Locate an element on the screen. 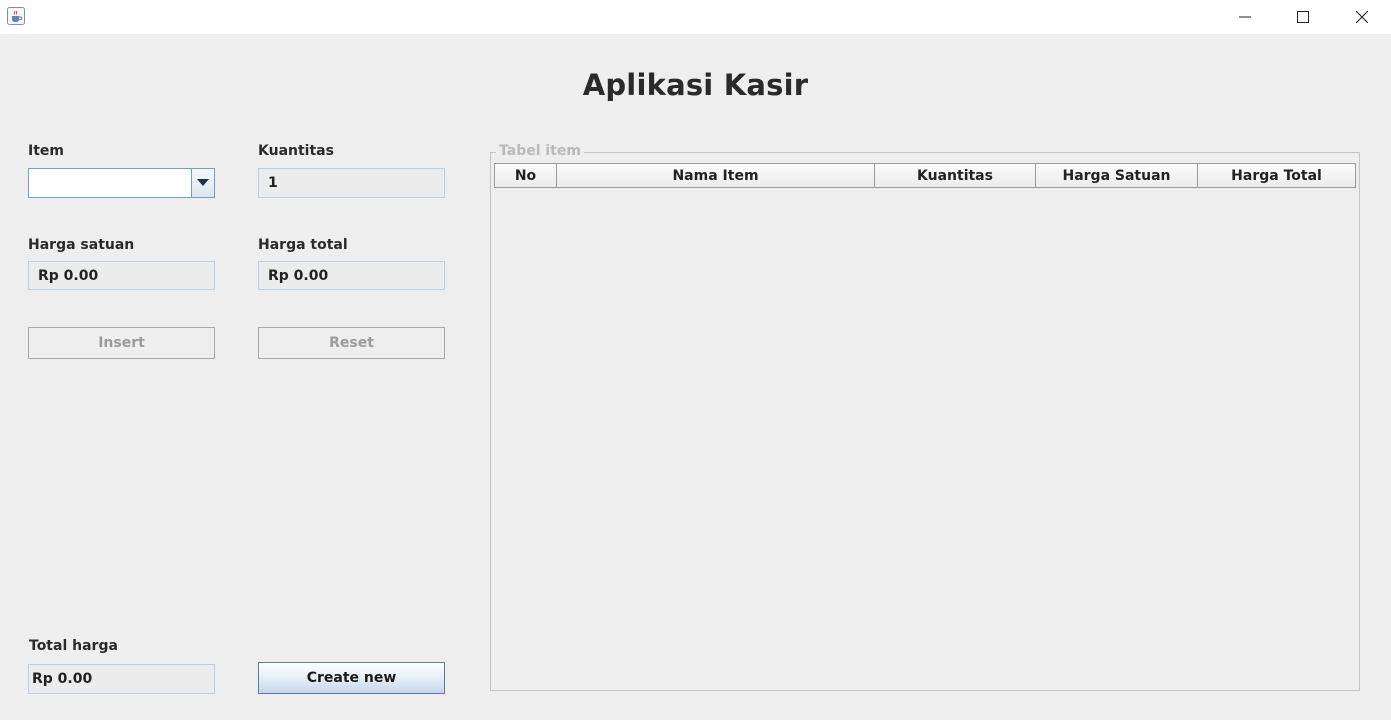 This screenshot has width=1391, height=720. close-button is located at coordinates (1362, 17).